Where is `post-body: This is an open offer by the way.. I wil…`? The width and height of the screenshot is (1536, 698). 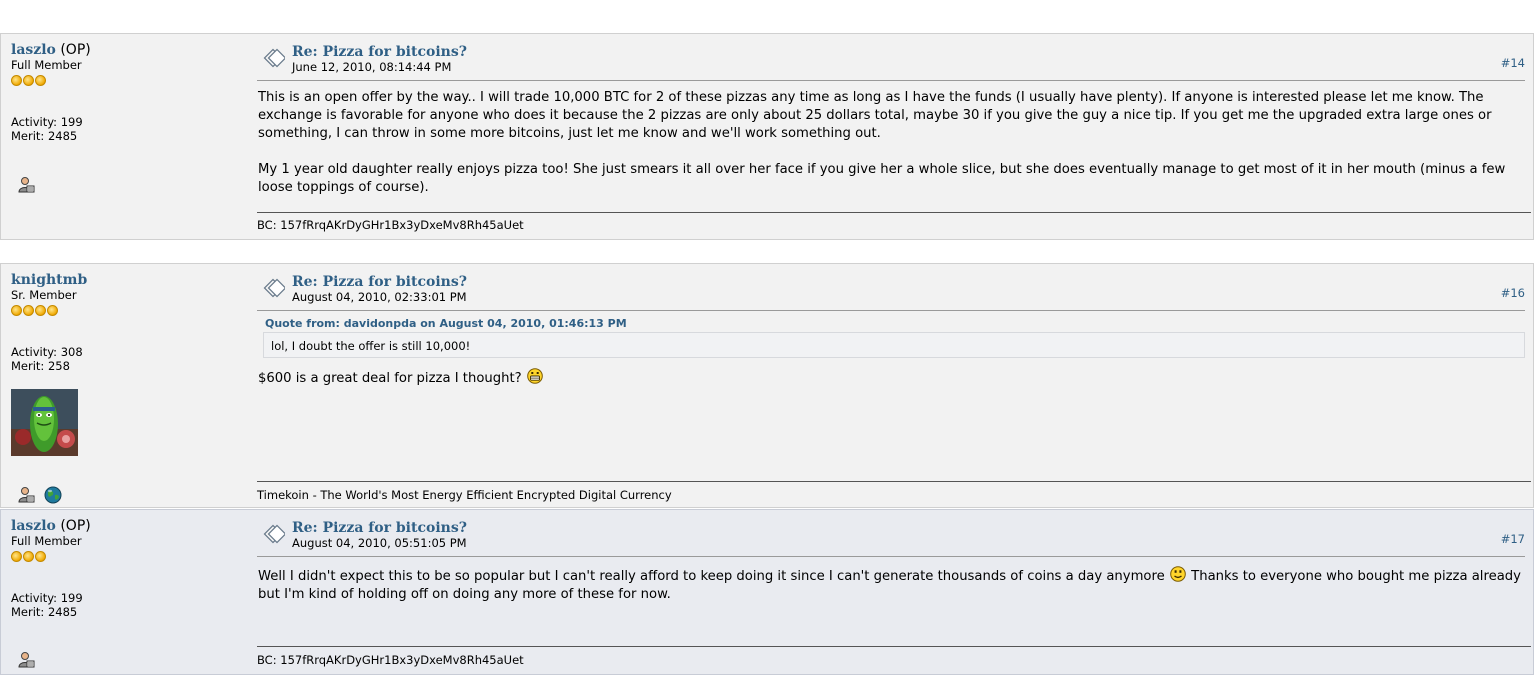
post-body: This is an open offer by the way.. I wil… is located at coordinates (890, 143).